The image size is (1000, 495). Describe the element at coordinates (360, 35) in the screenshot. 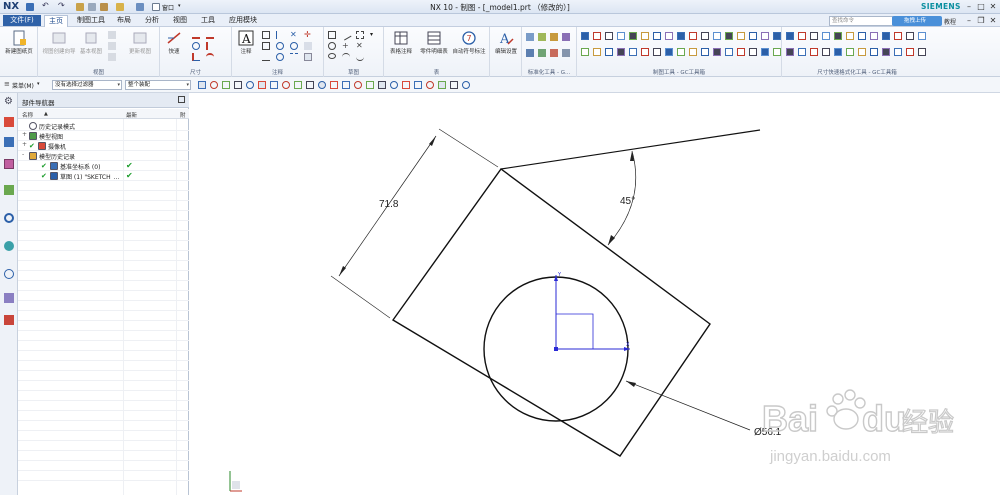

I see `sketch-offset-icon` at that location.